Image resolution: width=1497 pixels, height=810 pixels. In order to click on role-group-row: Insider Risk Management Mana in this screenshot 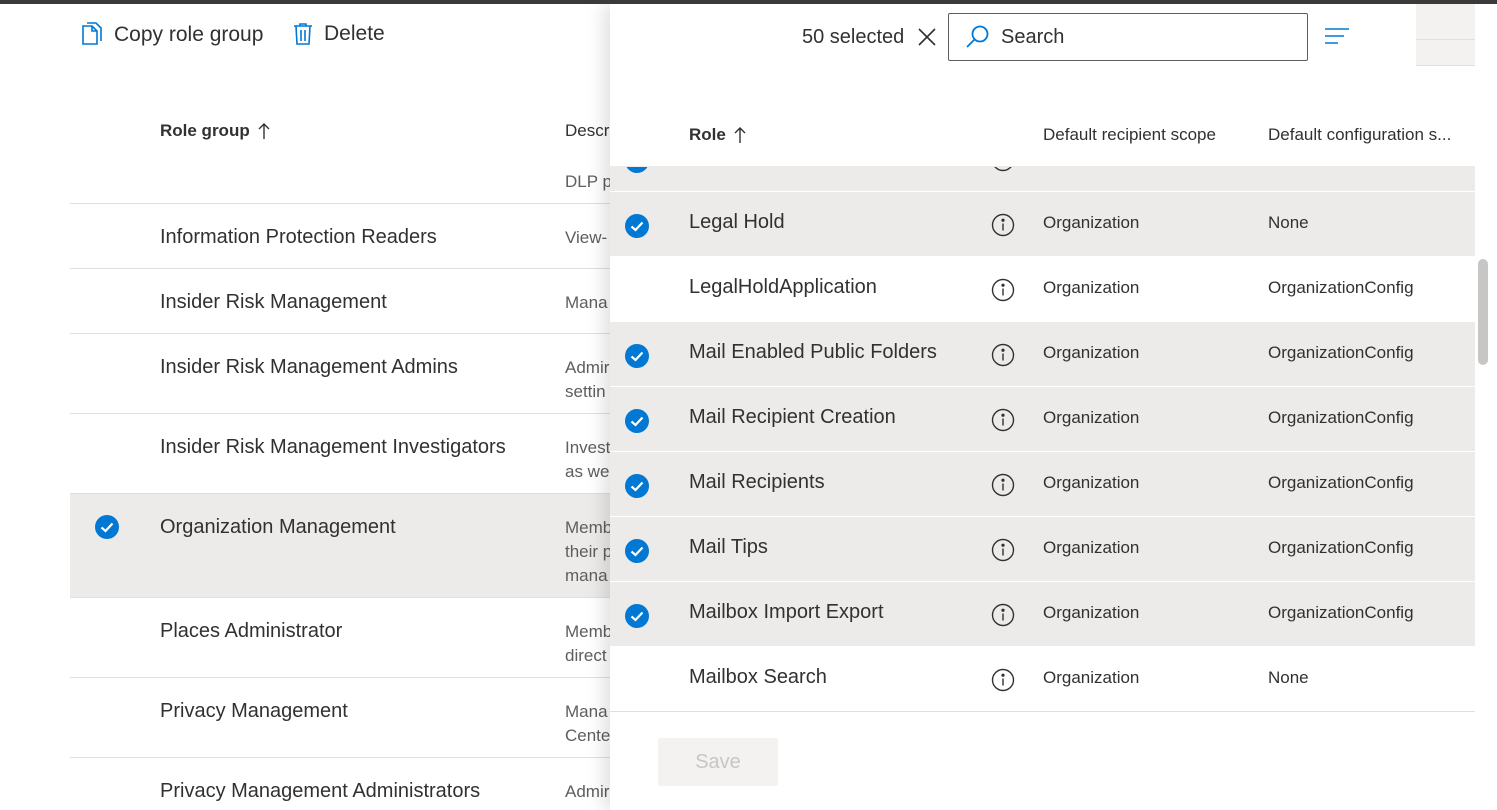, I will do `click(340, 301)`.